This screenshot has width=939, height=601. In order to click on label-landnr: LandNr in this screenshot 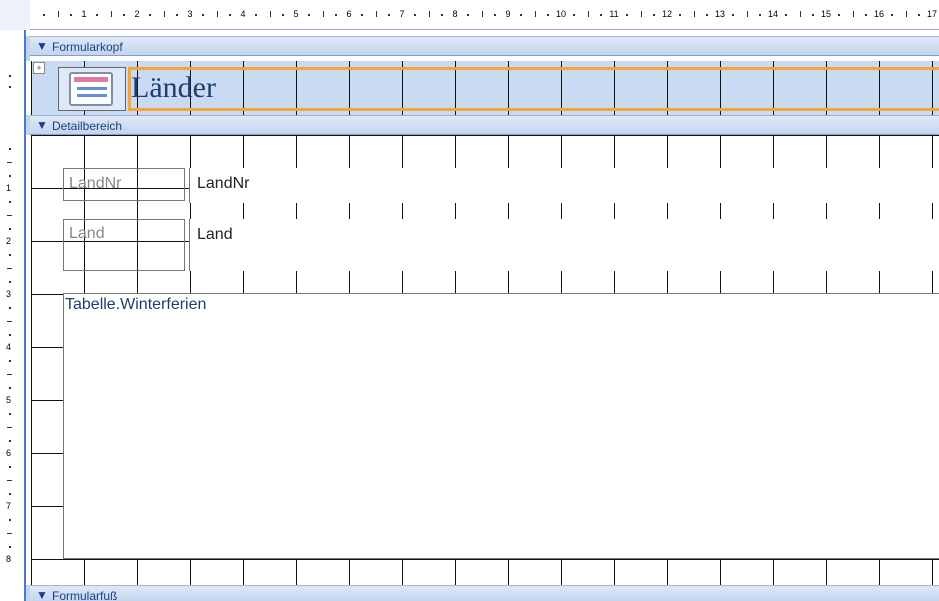, I will do `click(95, 183)`.